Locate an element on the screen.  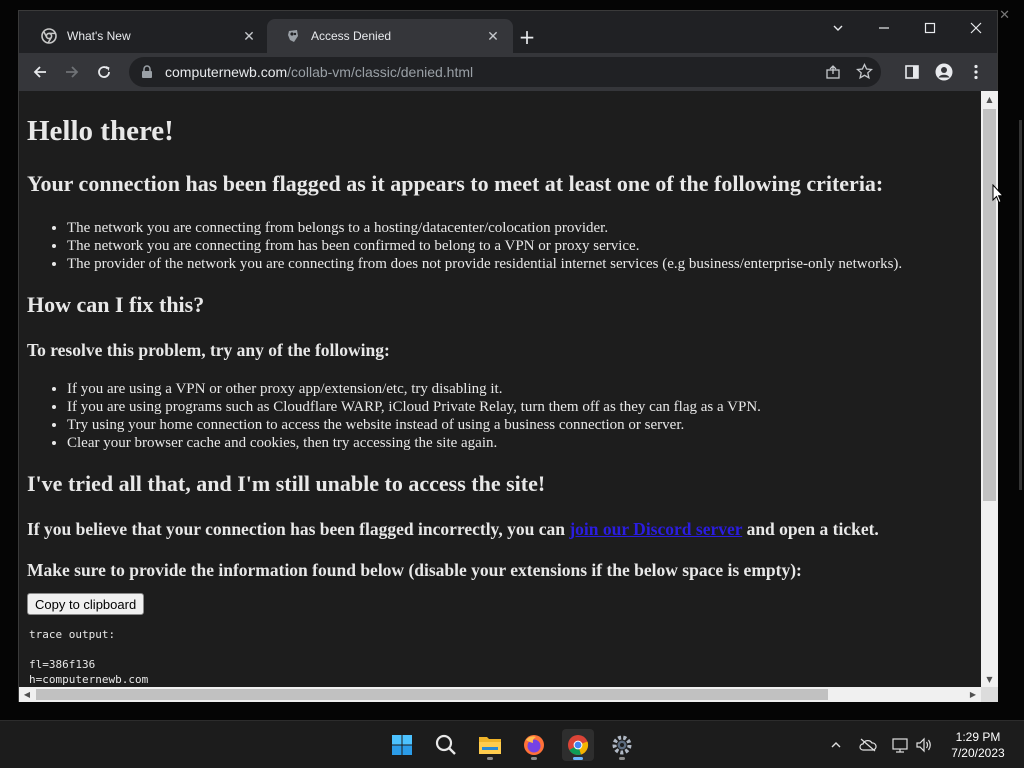
discord-link: join our Discord server is located at coordinates (655, 529).